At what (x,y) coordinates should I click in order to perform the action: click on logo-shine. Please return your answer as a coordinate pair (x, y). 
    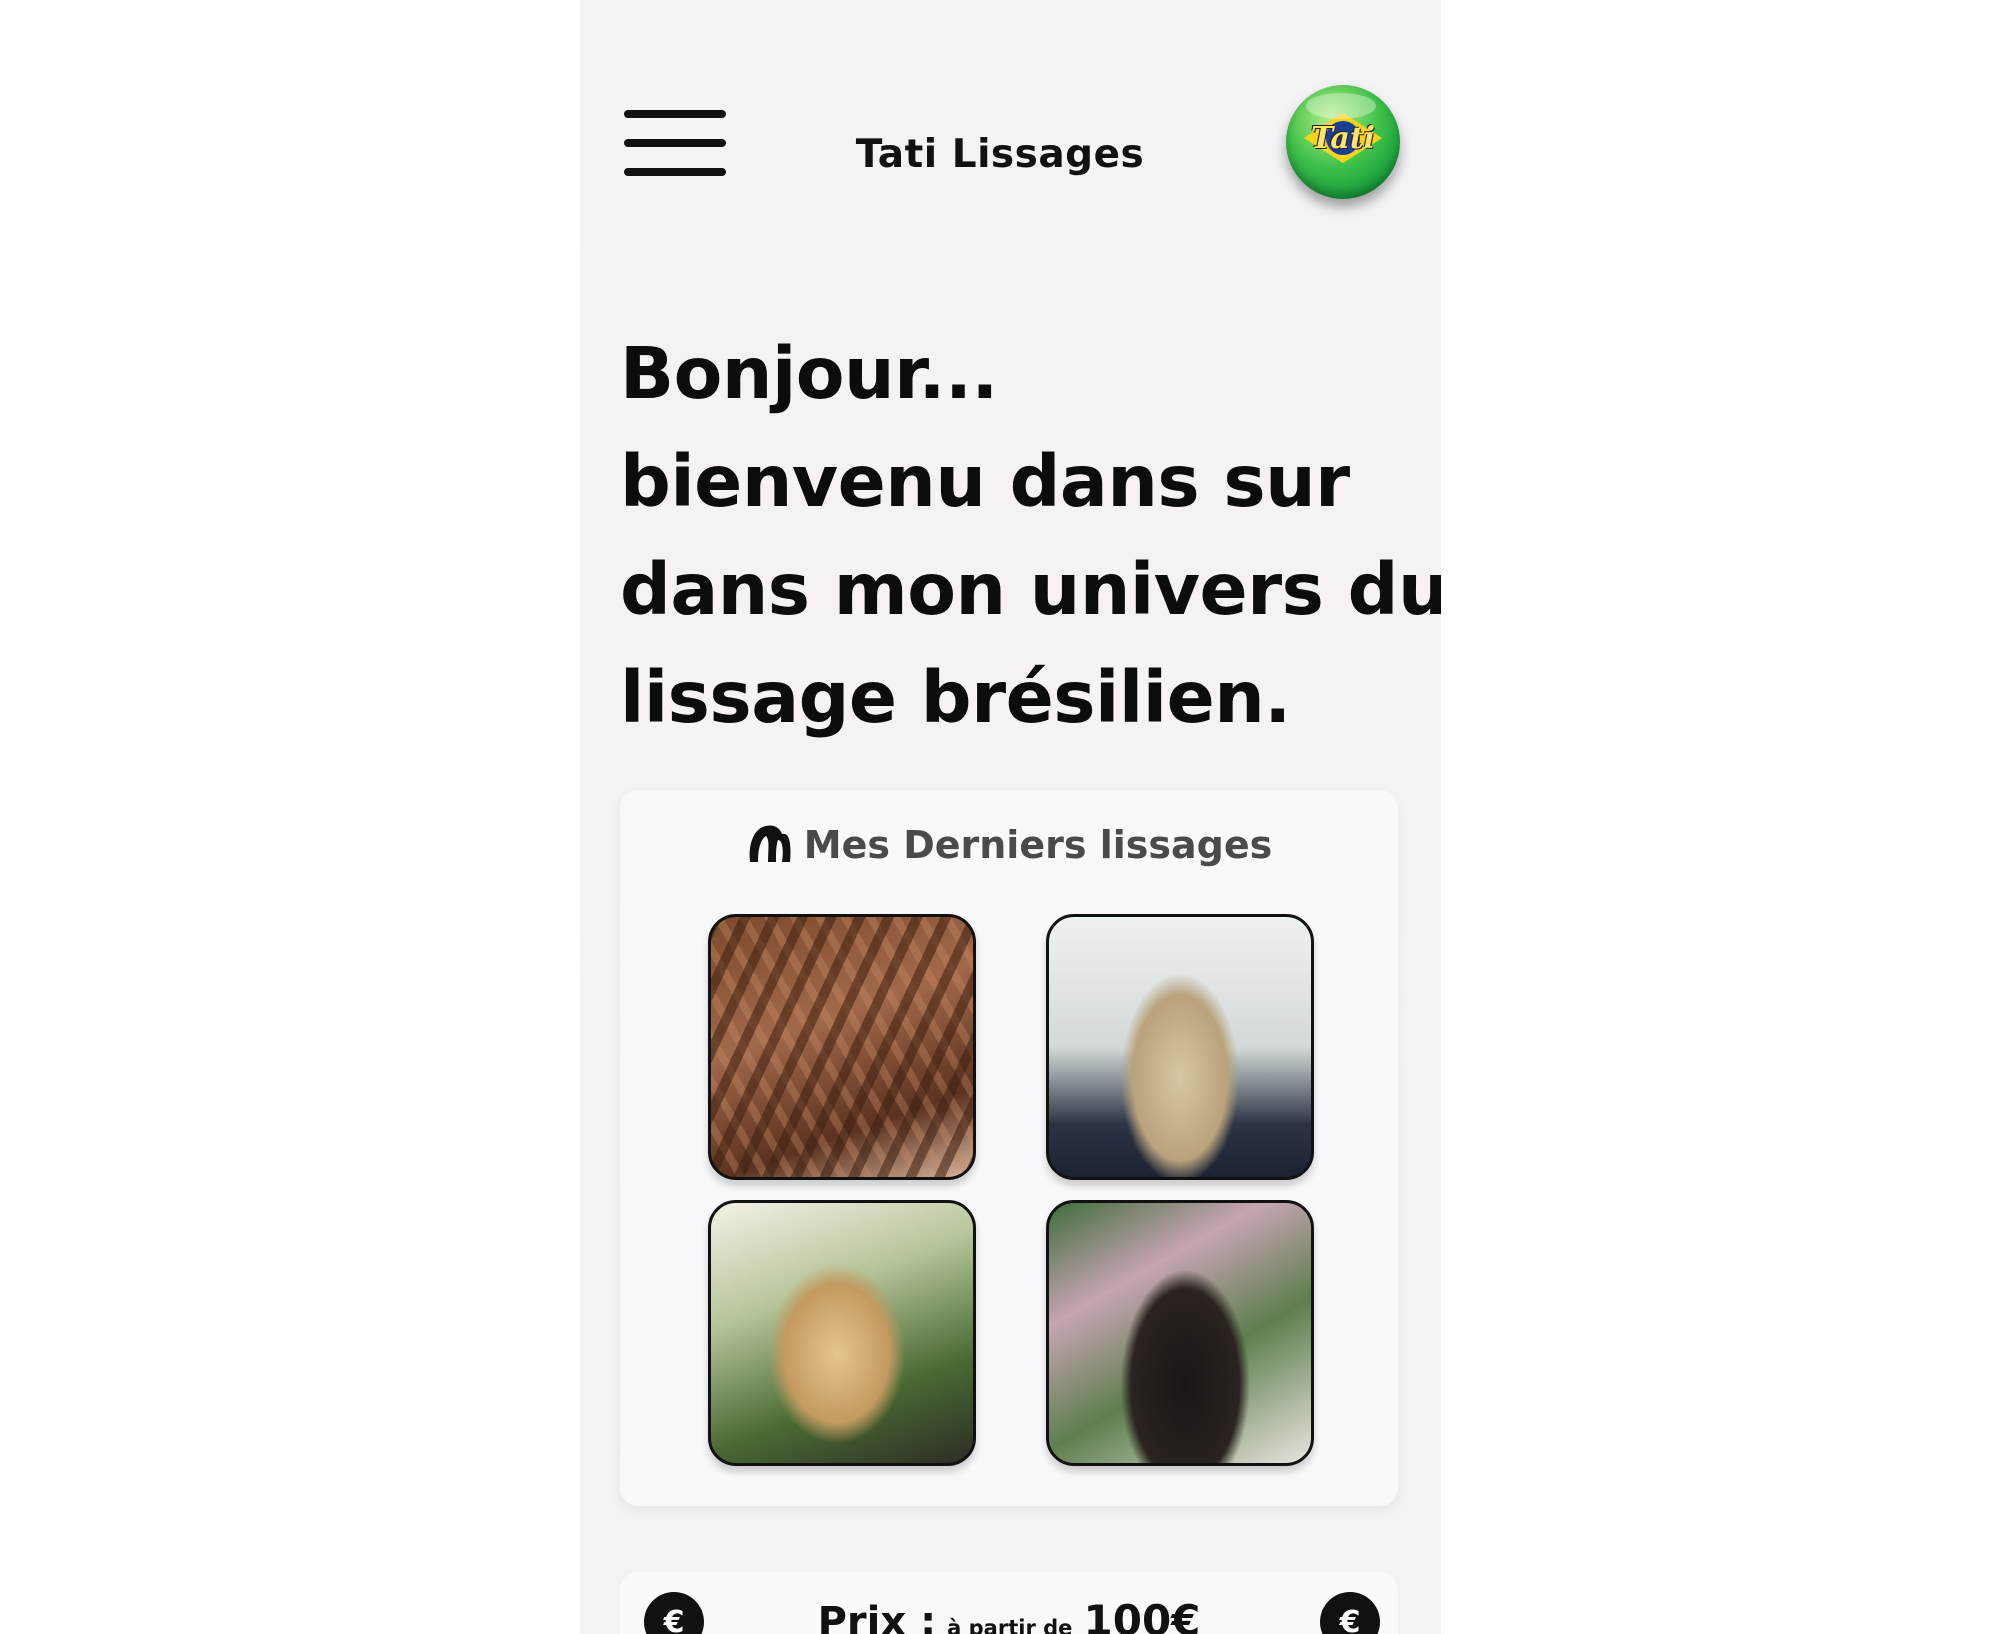
    Looking at the image, I should click on (1341, 106).